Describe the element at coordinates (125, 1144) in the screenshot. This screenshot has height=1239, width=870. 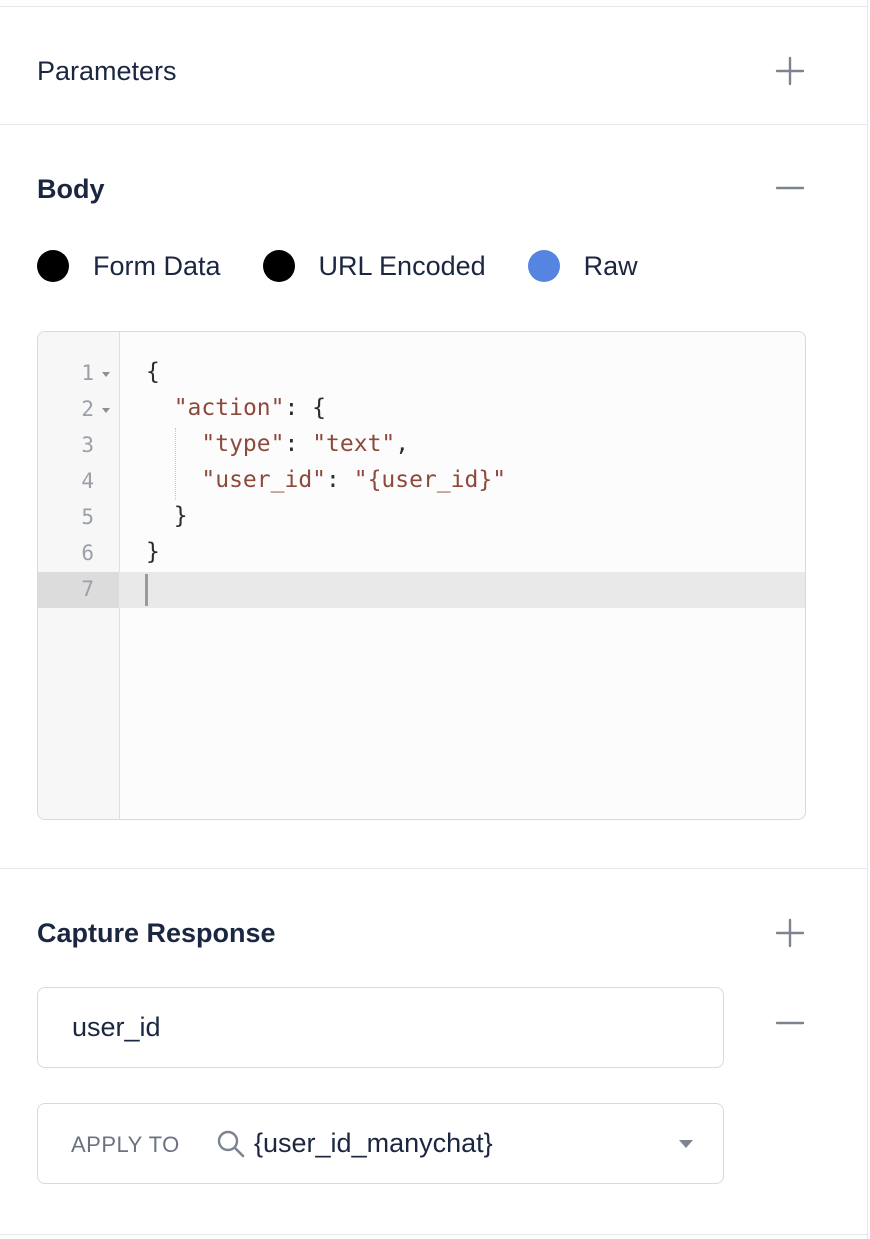
I see `apply-to-label: APPLY TO` at that location.